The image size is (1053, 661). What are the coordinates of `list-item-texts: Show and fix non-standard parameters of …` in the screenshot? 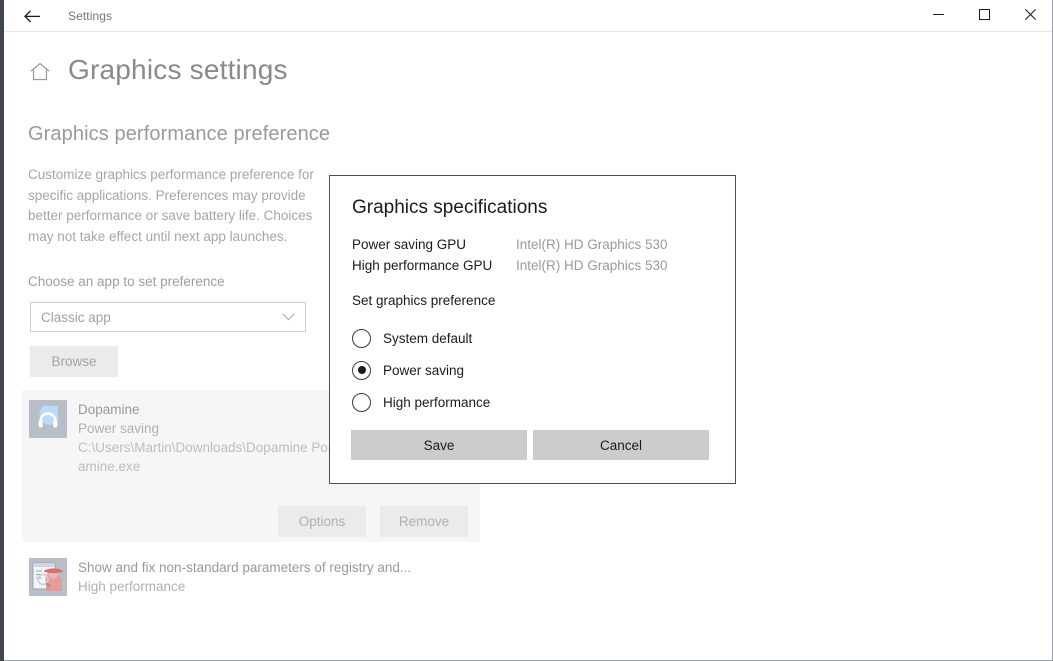 It's located at (278, 577).